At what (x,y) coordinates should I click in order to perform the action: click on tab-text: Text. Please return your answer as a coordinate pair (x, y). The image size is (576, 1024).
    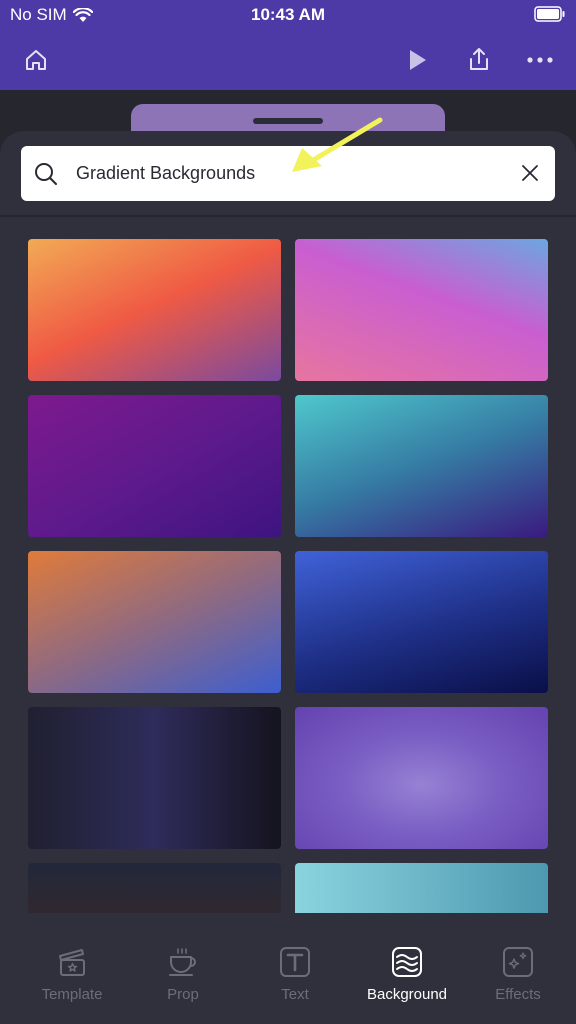
    Looking at the image, I should click on (295, 976).